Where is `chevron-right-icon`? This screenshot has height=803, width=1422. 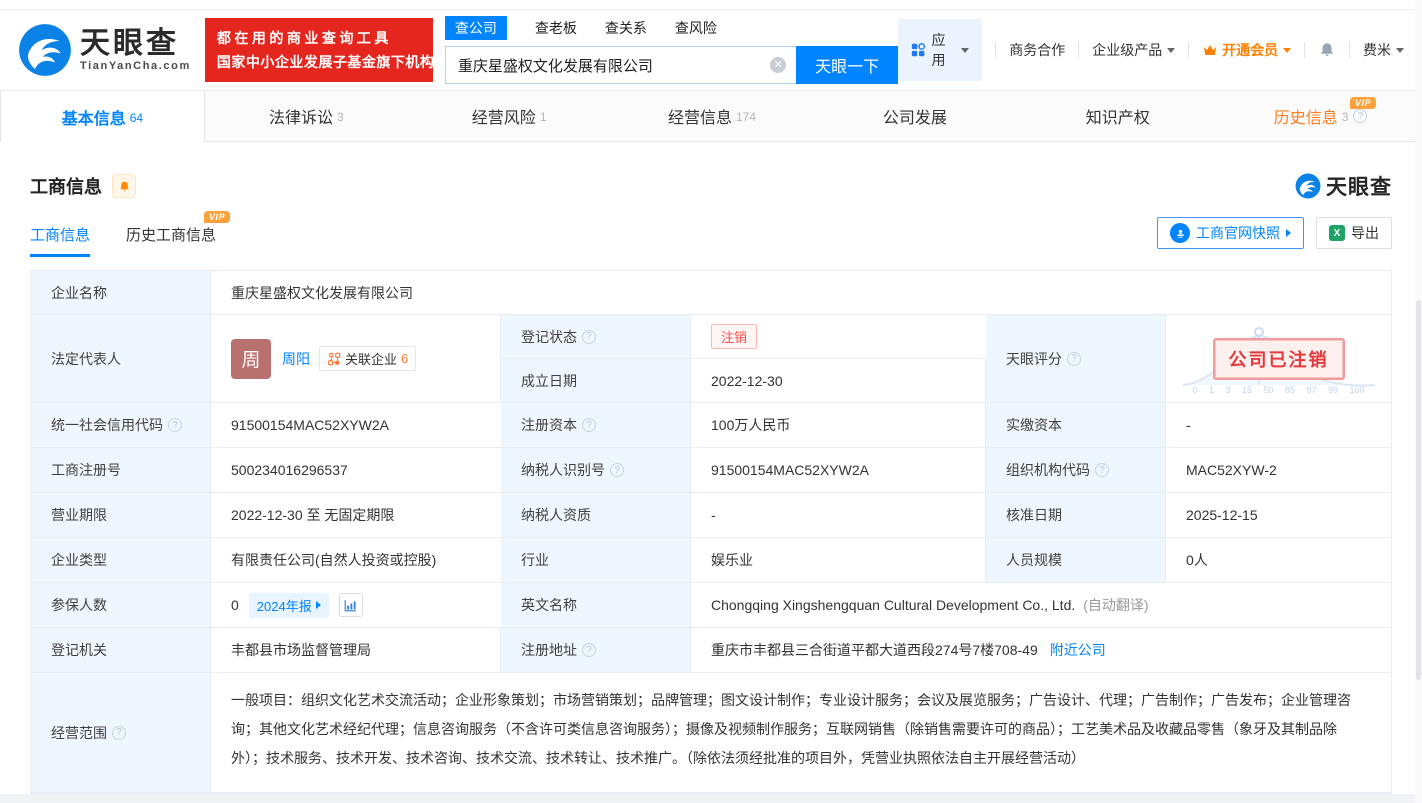 chevron-right-icon is located at coordinates (318, 605).